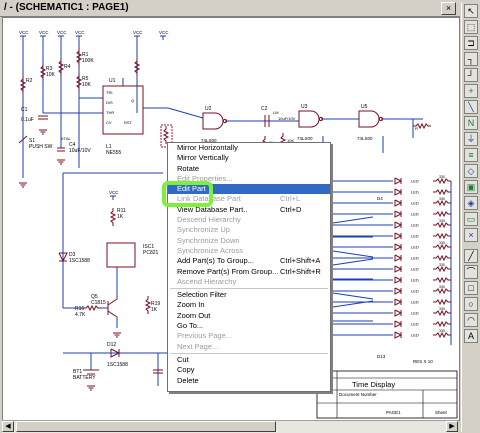  What do you see at coordinates (249, 295) in the screenshot?
I see `menu-item-selection-filter: Selection Filter` at bounding box center [249, 295].